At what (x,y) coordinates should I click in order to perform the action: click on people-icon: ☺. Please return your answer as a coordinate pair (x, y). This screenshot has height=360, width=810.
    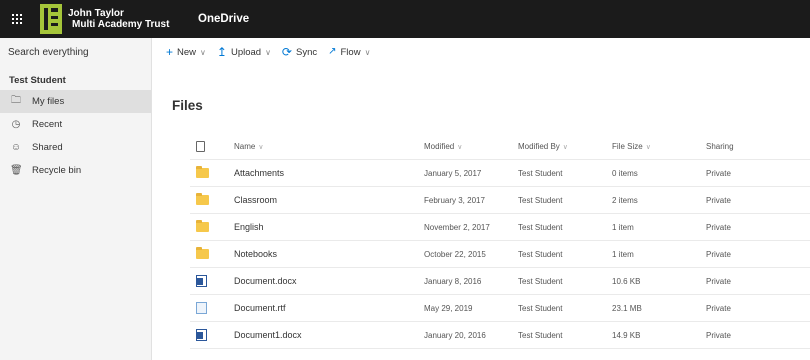
    Looking at the image, I should click on (16, 147).